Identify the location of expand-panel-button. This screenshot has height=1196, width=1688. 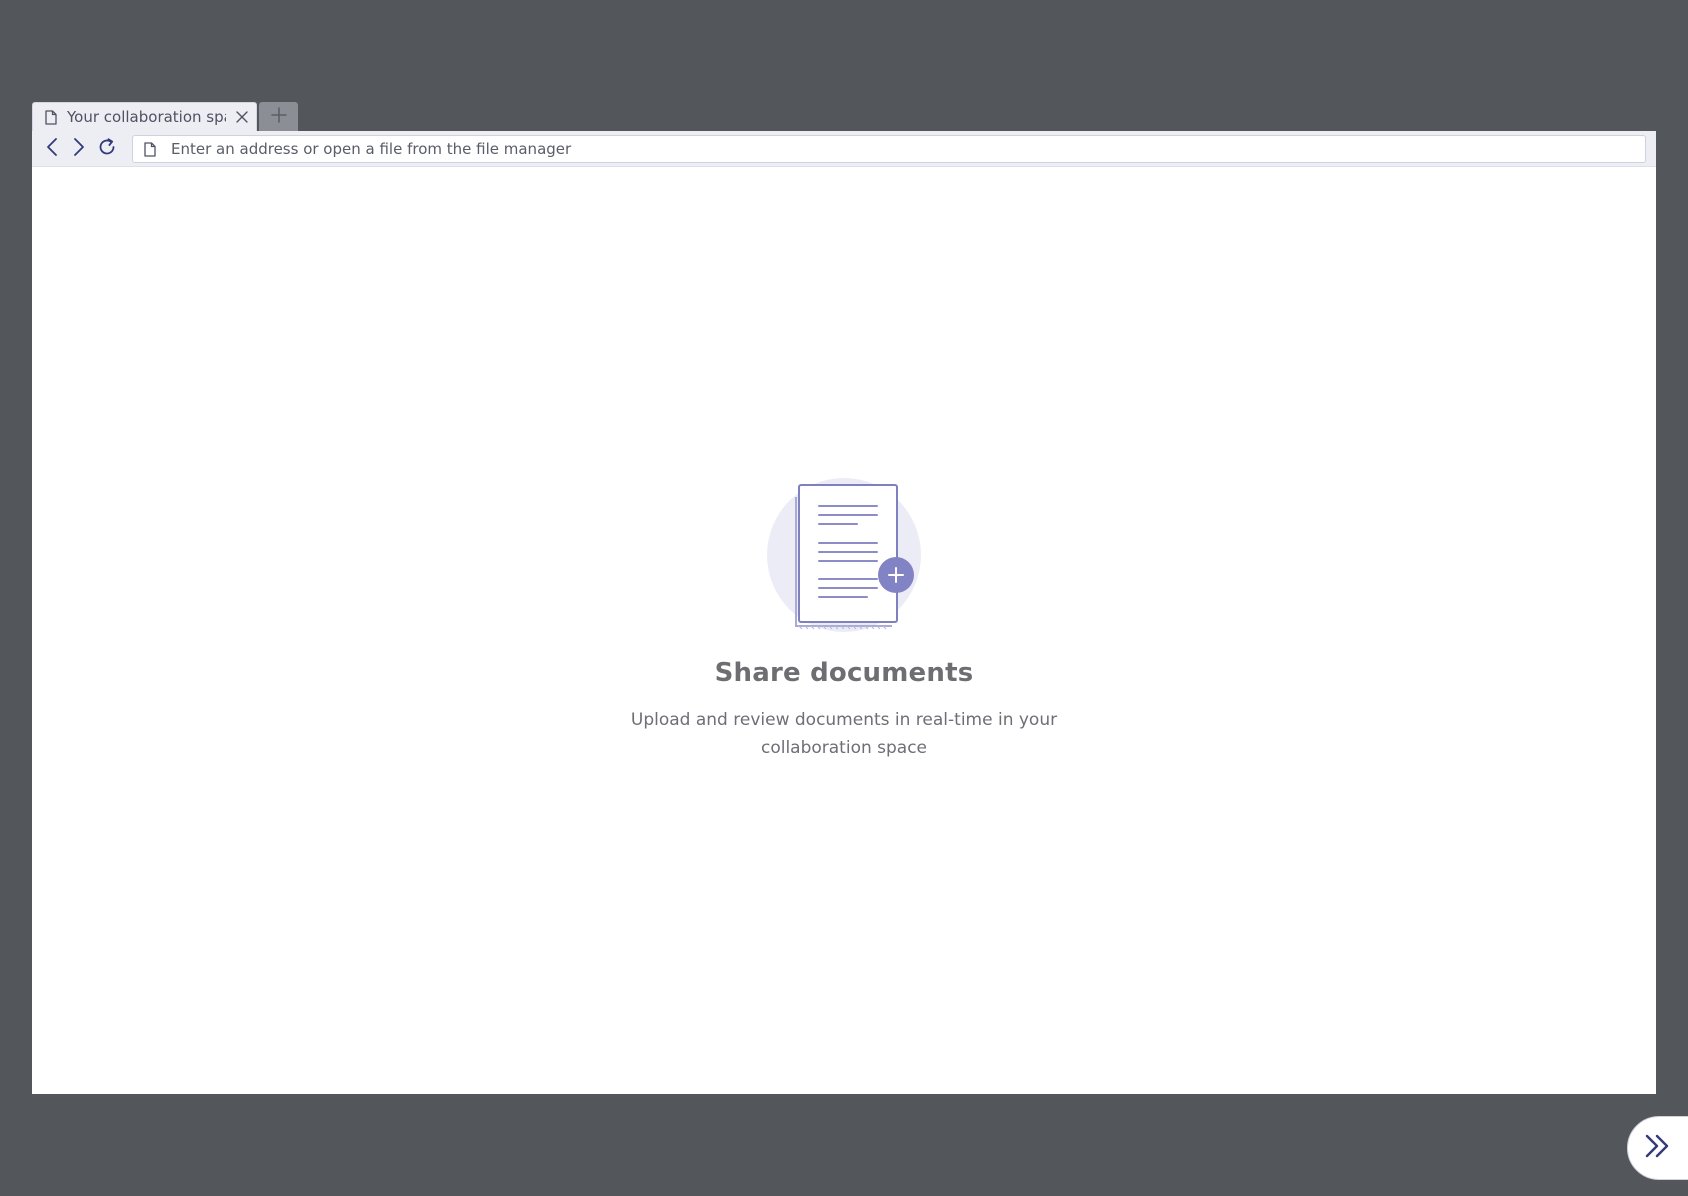
(1657, 1148).